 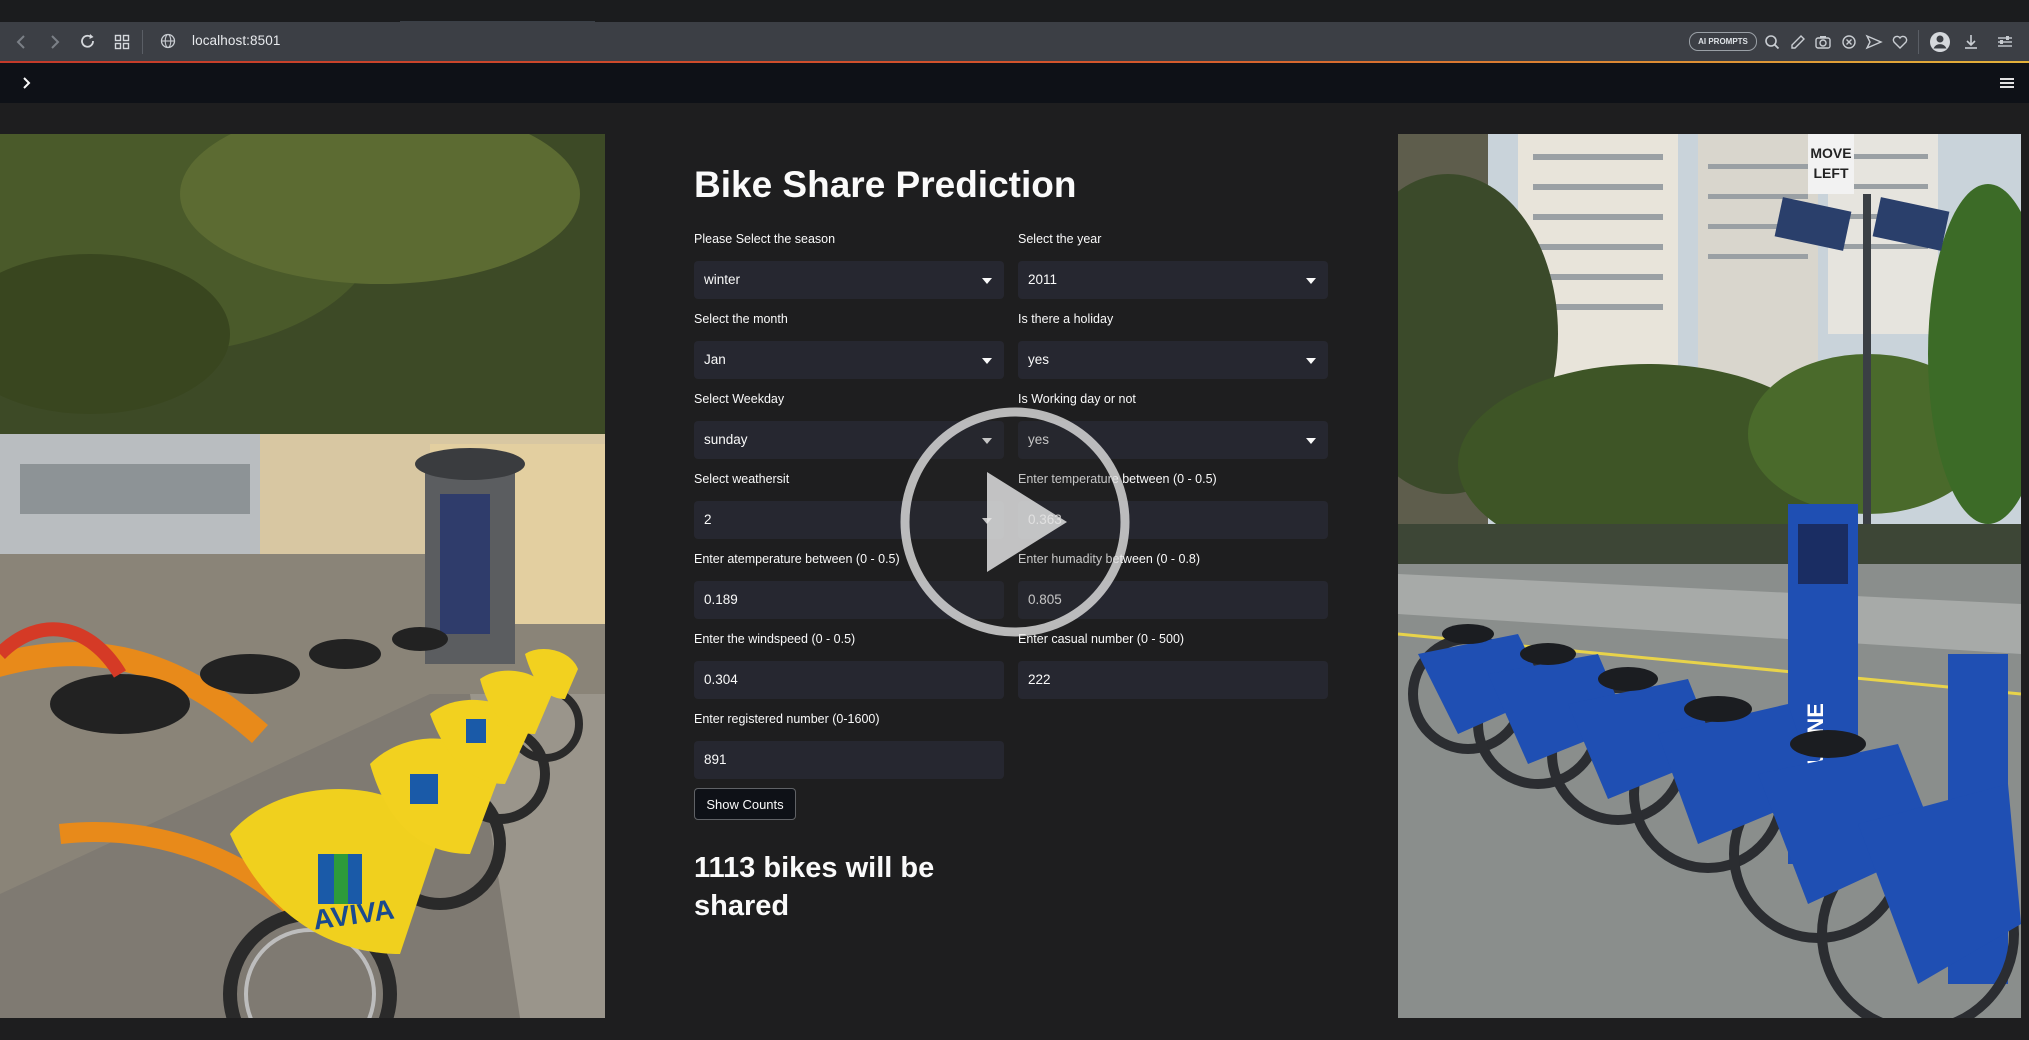 What do you see at coordinates (2025, 560) in the screenshot?
I see `page-scrollbar` at bounding box center [2025, 560].